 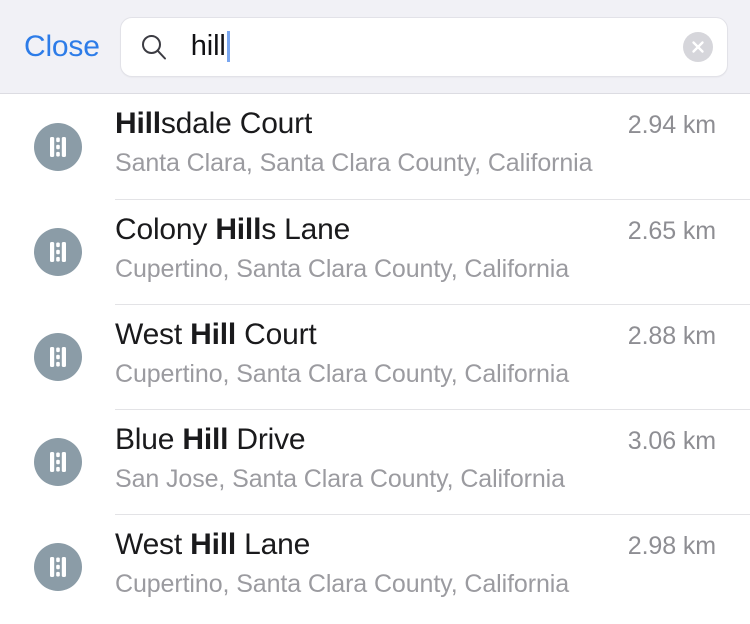 I want to click on result-distance: 2.65 km, so click(x=671, y=231).